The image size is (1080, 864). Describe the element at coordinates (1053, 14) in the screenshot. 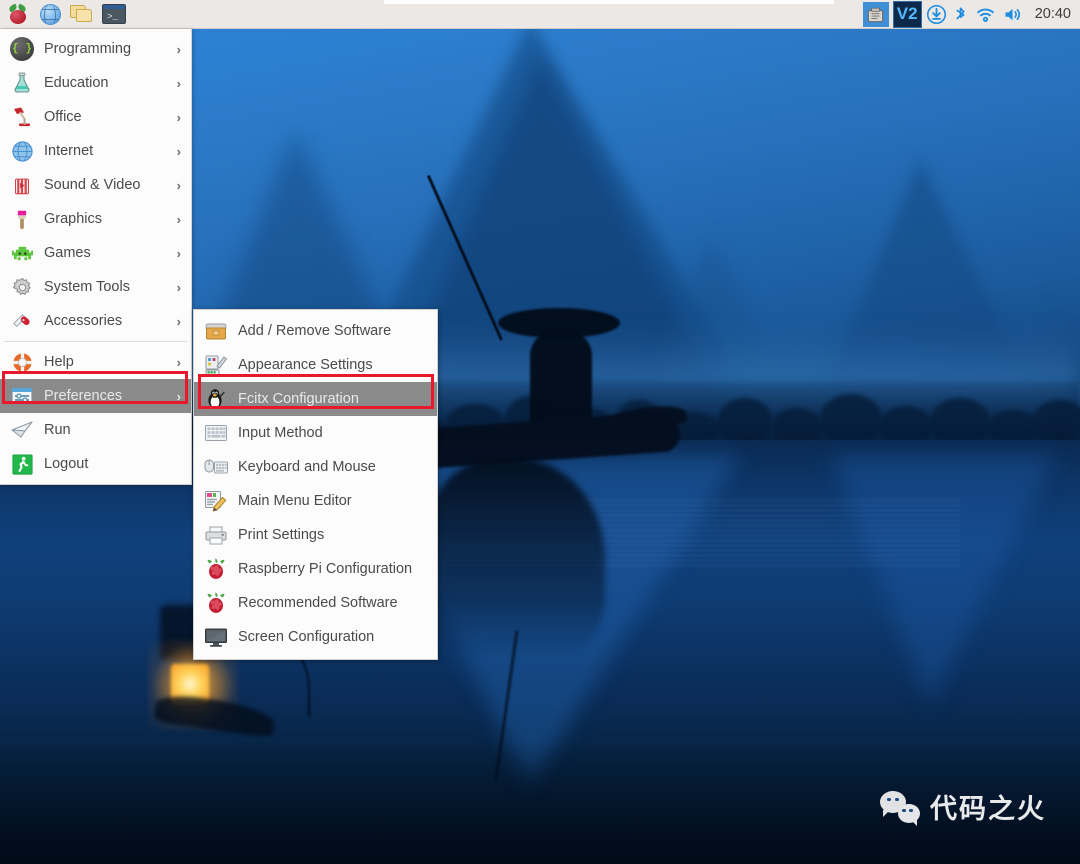

I see `taskbar-clock: 20:40` at that location.